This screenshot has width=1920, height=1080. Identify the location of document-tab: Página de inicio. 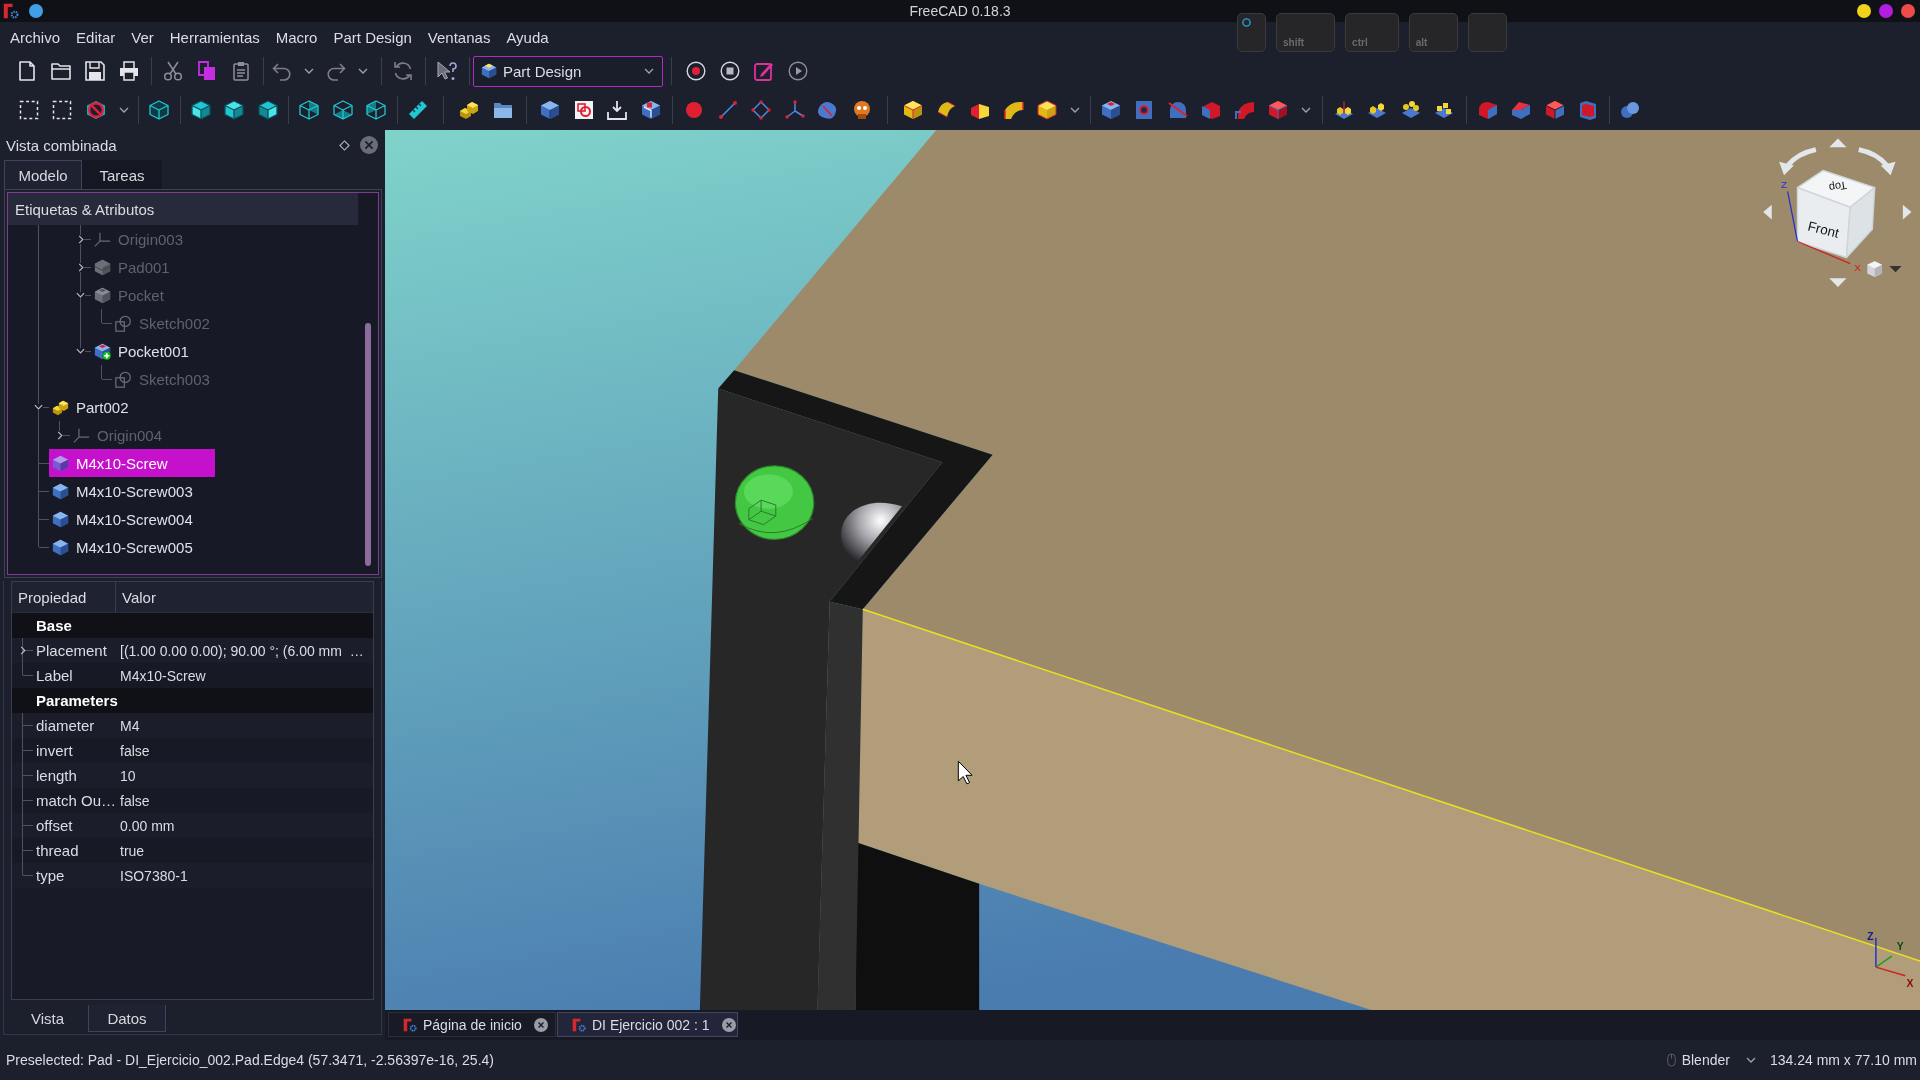
(472, 1024).